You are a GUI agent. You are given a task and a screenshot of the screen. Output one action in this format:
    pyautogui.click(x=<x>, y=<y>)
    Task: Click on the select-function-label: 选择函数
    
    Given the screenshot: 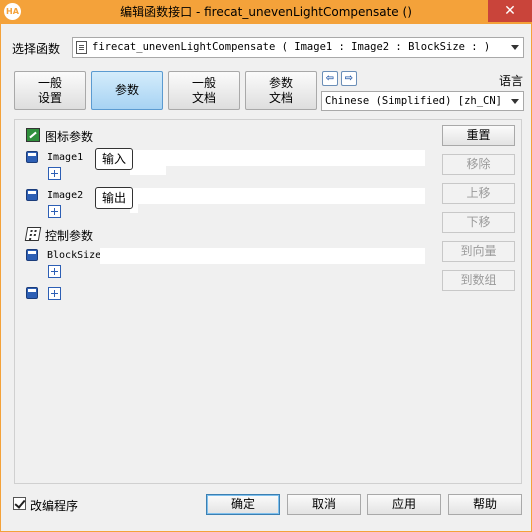 What is the action you would take?
    pyautogui.click(x=36, y=49)
    